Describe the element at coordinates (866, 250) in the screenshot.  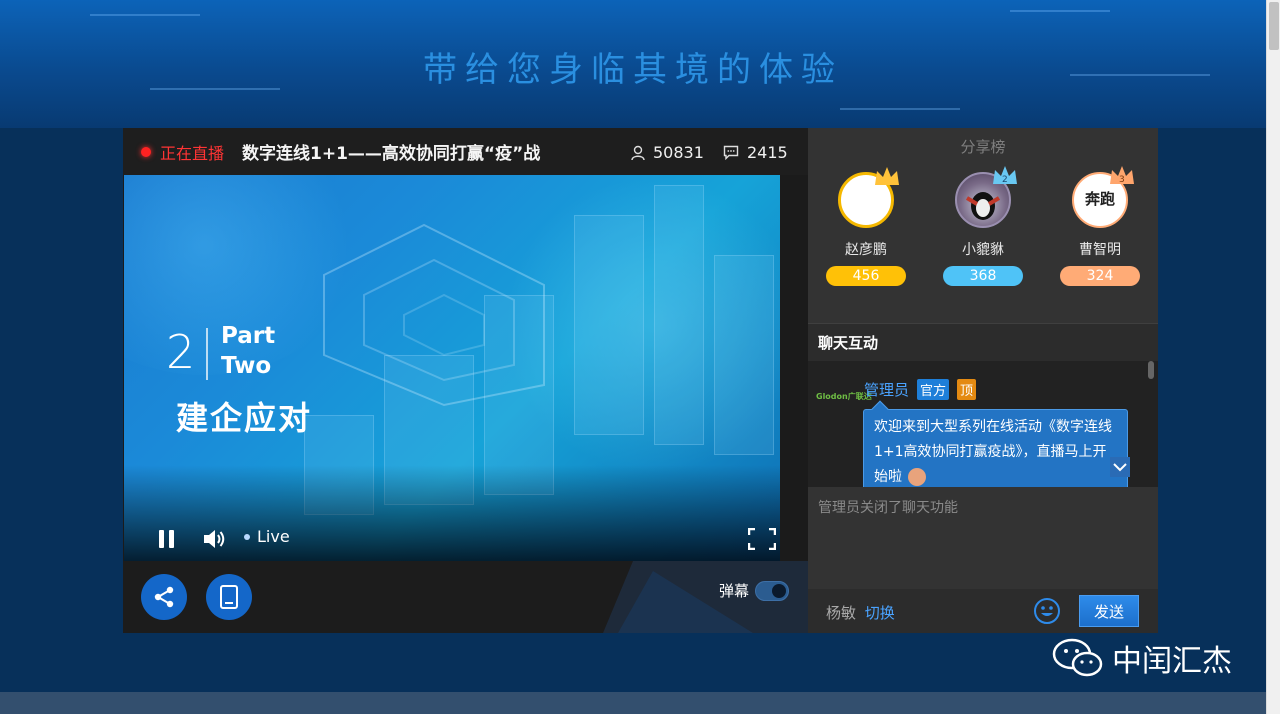
I see `leaderboard-name: 赵彦鹏` at that location.